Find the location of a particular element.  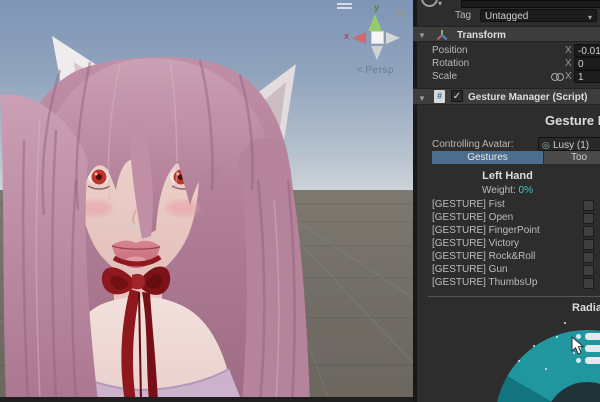

weight-row: Weight: 0% is located at coordinates (507, 190).